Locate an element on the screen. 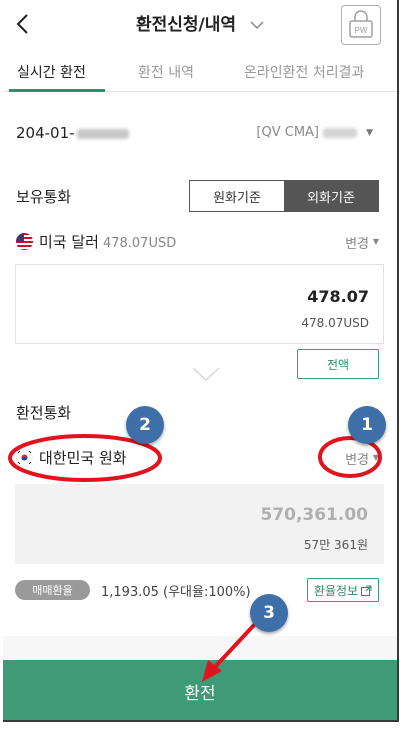  source-currency-name: 미국 달러 478.07USD is located at coordinates (107, 241).